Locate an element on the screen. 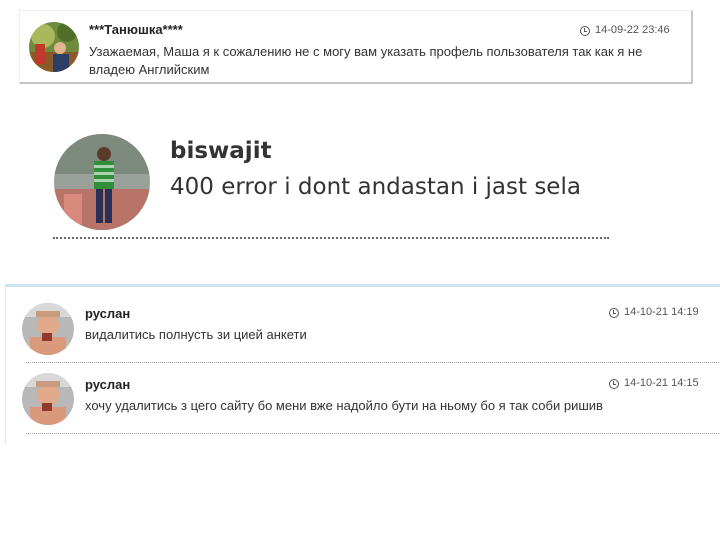 This screenshot has height=540, width=720. username: biswajit is located at coordinates (221, 151).